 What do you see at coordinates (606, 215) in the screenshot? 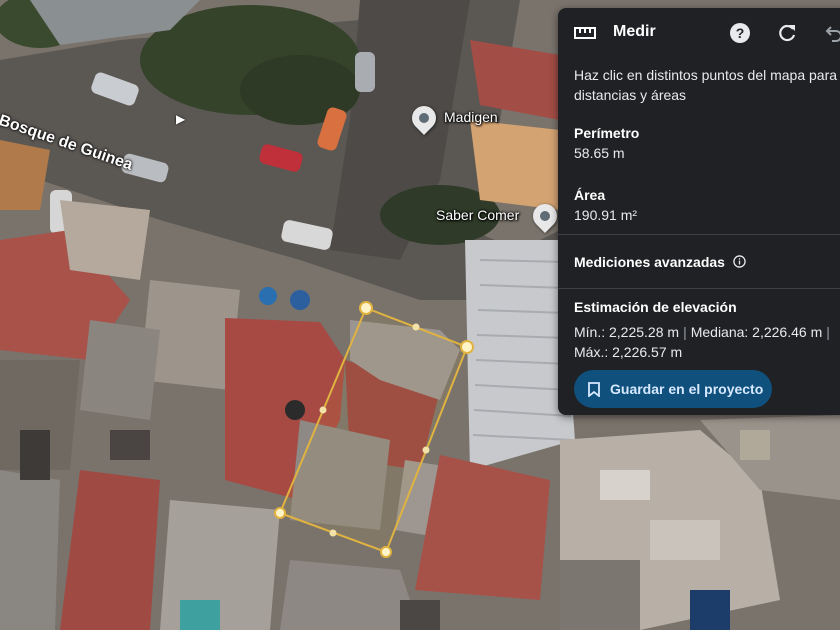
I see `area-value: 190.91 m²` at bounding box center [606, 215].